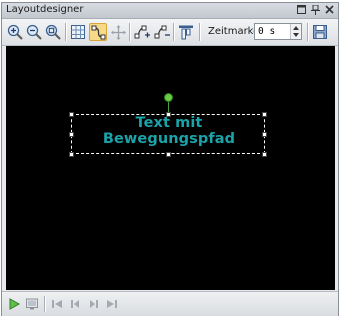  What do you see at coordinates (78, 32) in the screenshot?
I see `grid-icon` at bounding box center [78, 32].